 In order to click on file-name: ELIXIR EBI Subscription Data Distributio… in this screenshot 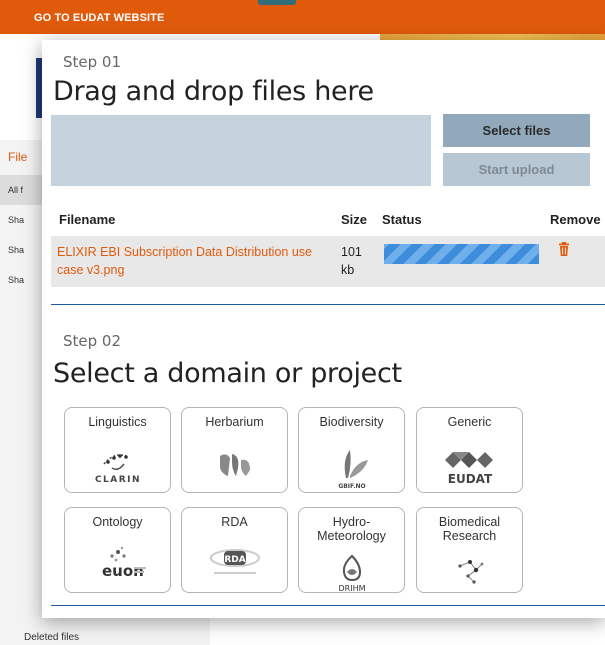, I will do `click(192, 261)`.